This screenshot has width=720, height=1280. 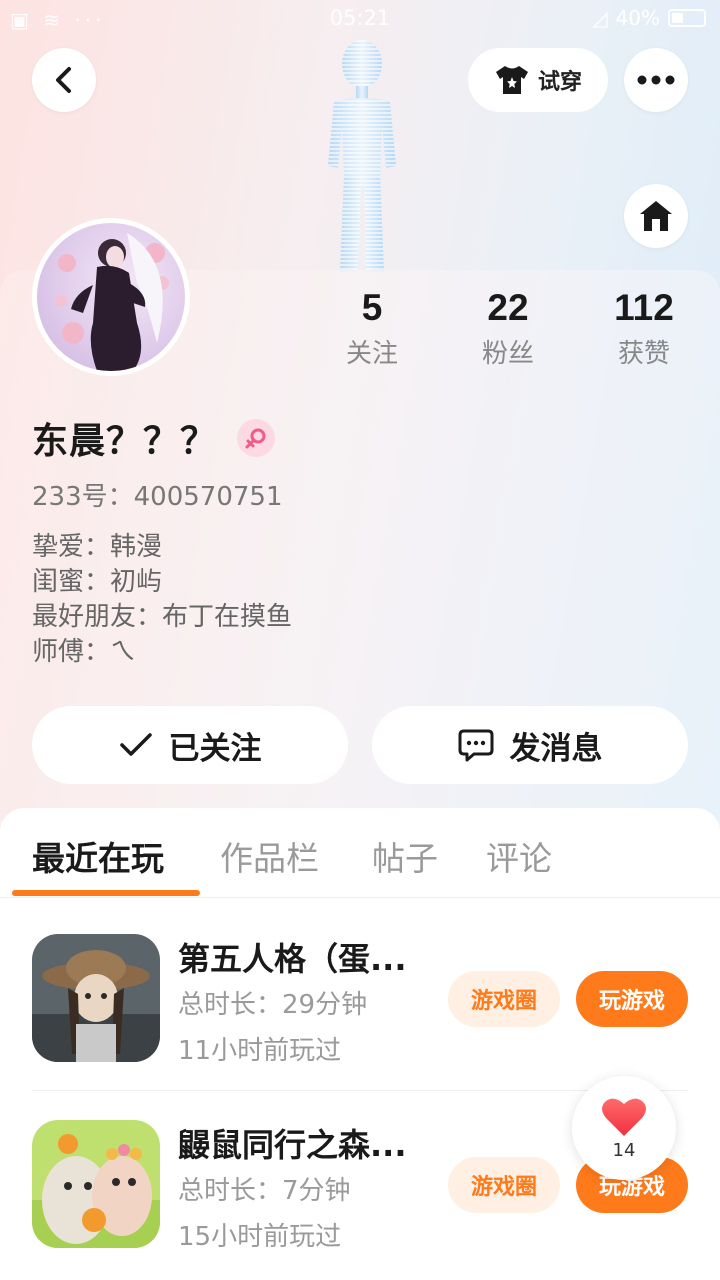 I want to click on like-float-button: 14, so click(x=624, y=1128).